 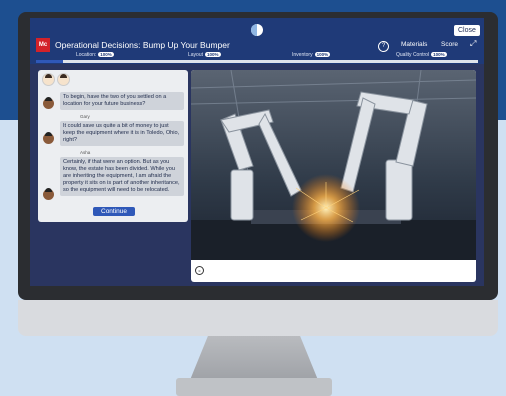 What do you see at coordinates (311, 55) in the screenshot?
I see `stat-inventory: Inventory 100%` at bounding box center [311, 55].